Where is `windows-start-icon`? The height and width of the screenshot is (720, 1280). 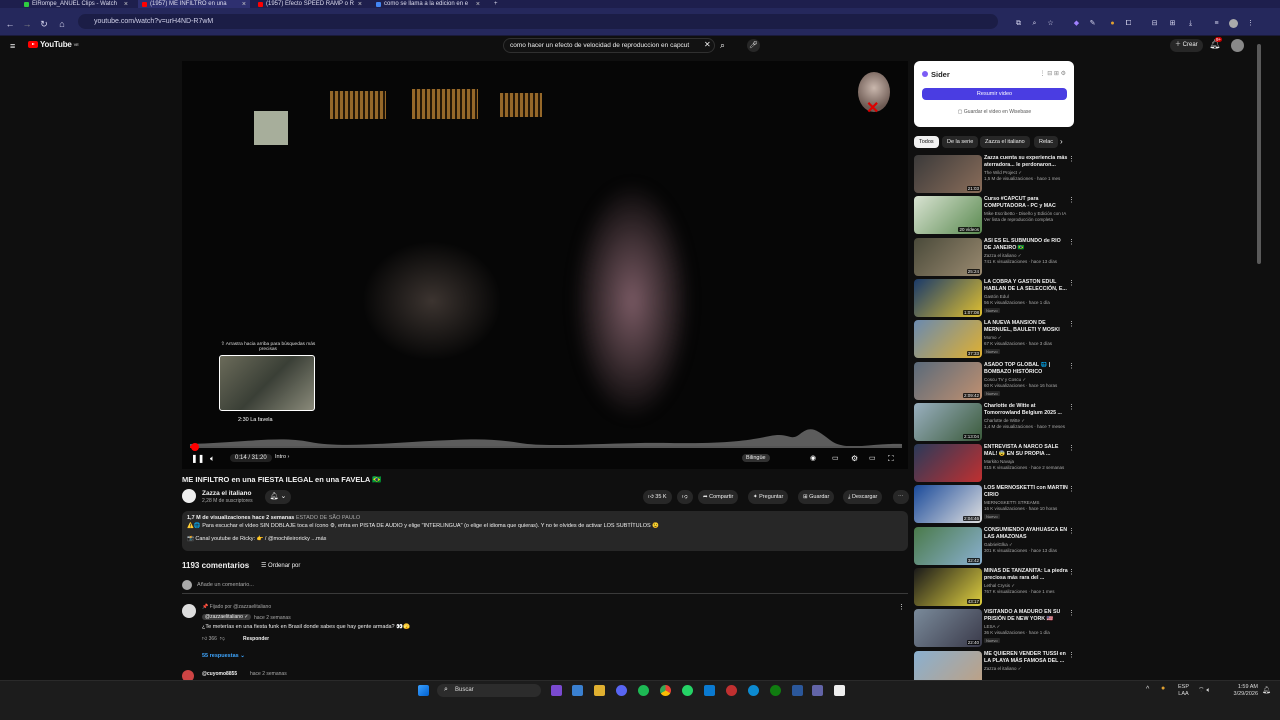 windows-start-icon is located at coordinates (423, 690).